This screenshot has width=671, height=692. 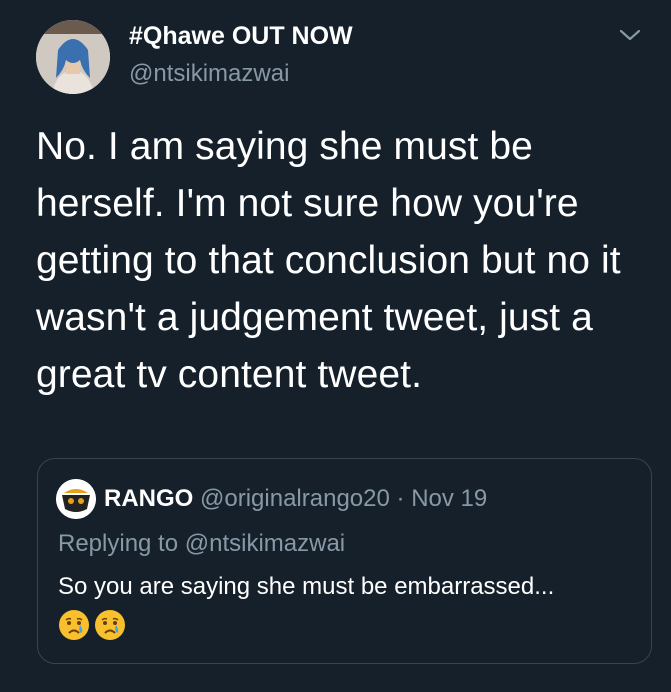 I want to click on profile-avatar, so click(x=73, y=57).